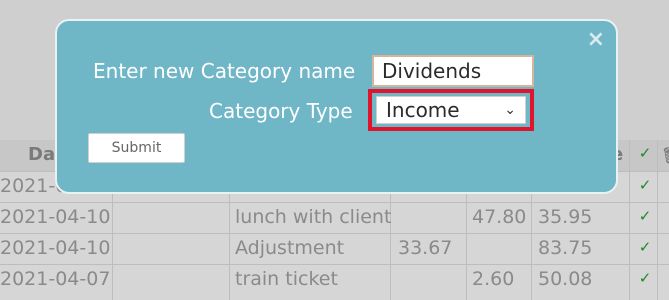 Image resolution: width=669 pixels, height=300 pixels. What do you see at coordinates (596, 39) in the screenshot?
I see `close-icon: ×` at bounding box center [596, 39].